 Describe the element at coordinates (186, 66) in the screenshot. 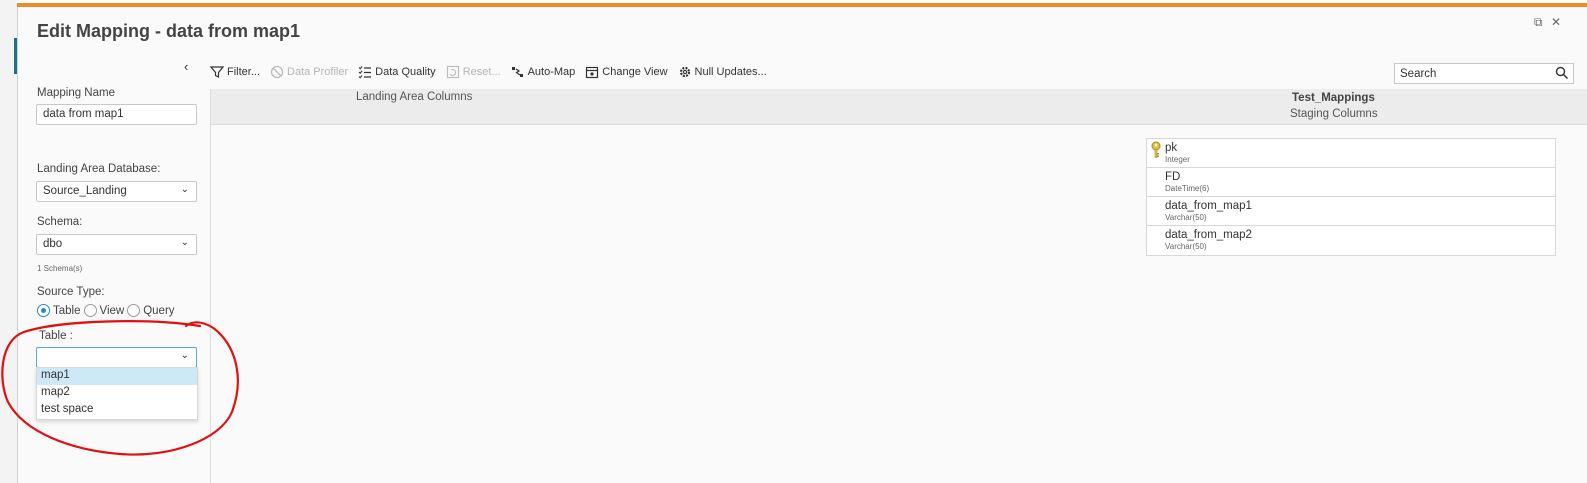

I see `collapse-sidebar-icon: ‹` at that location.